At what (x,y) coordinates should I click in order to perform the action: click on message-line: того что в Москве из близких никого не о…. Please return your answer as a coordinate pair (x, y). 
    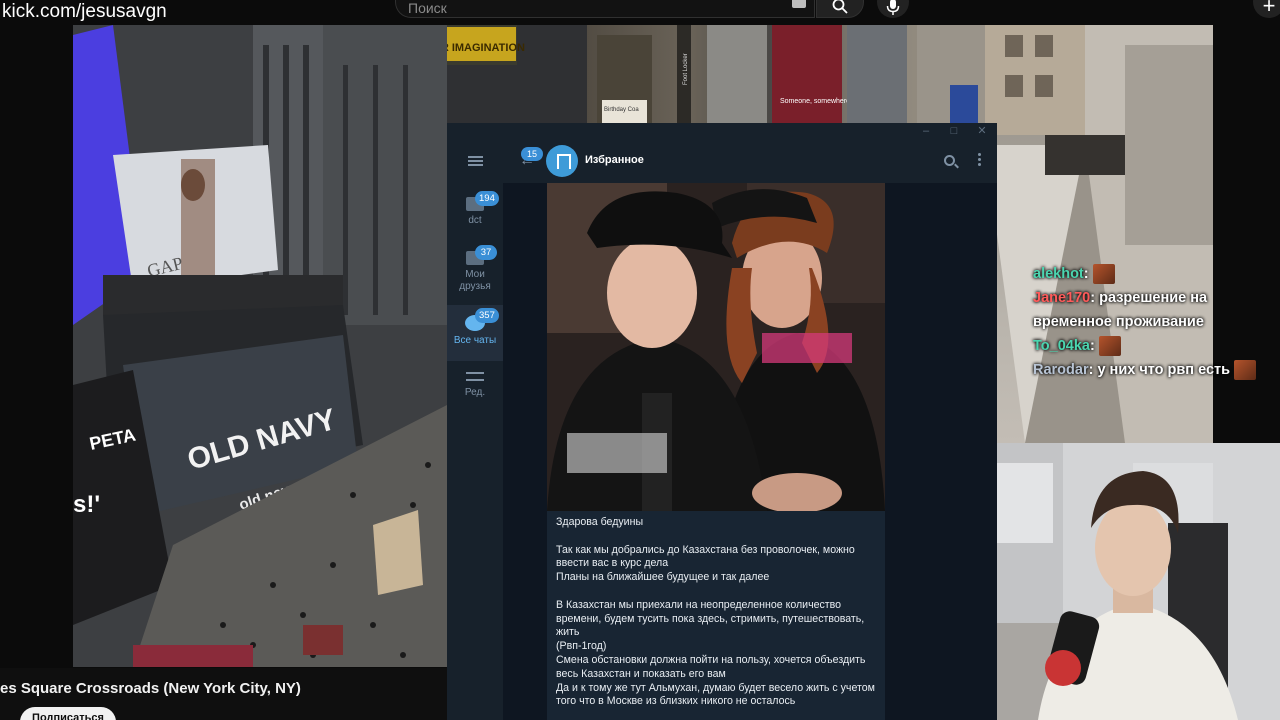
    Looking at the image, I should click on (676, 701).